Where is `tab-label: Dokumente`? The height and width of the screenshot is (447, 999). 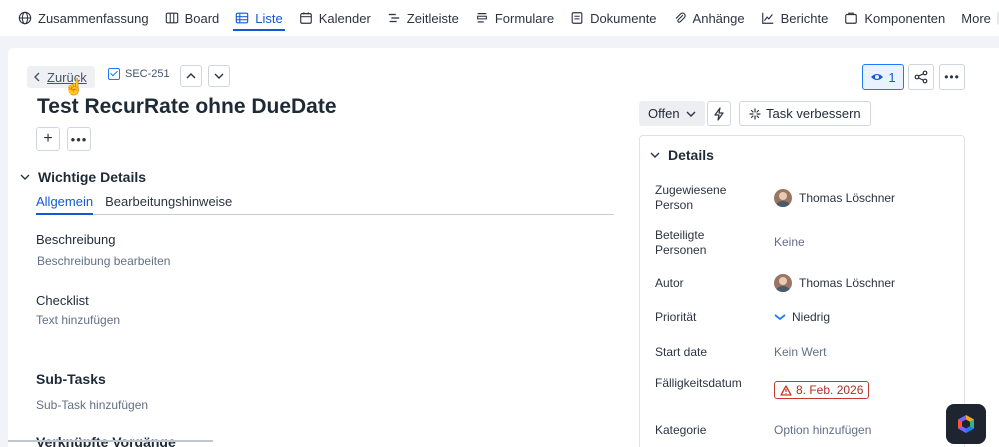 tab-label: Dokumente is located at coordinates (623, 18).